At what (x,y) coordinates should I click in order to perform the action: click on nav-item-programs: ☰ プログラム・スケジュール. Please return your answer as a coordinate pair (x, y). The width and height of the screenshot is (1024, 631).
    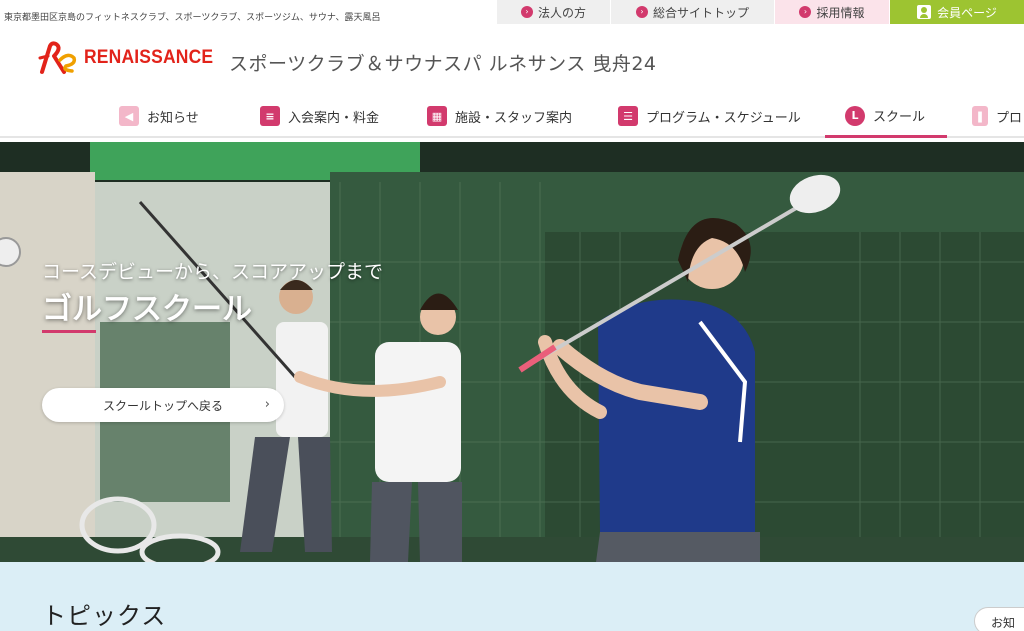
    Looking at the image, I should click on (709, 116).